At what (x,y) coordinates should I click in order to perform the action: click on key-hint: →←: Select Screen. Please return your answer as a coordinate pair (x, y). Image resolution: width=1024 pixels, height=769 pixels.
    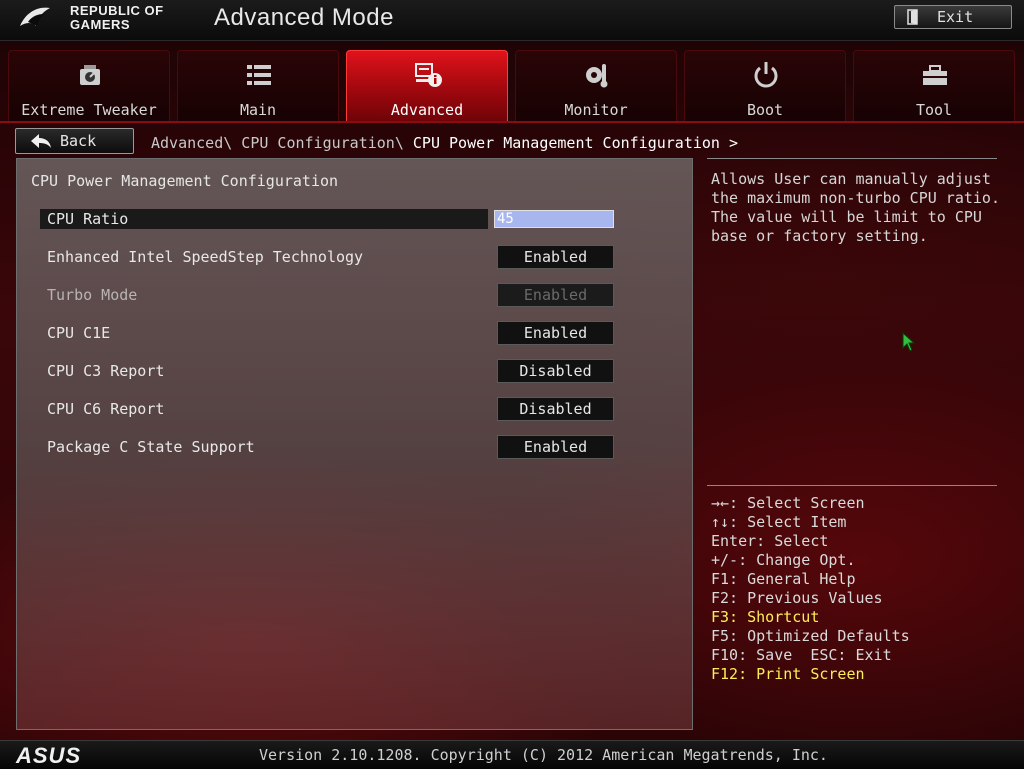
    Looking at the image, I should click on (788, 503).